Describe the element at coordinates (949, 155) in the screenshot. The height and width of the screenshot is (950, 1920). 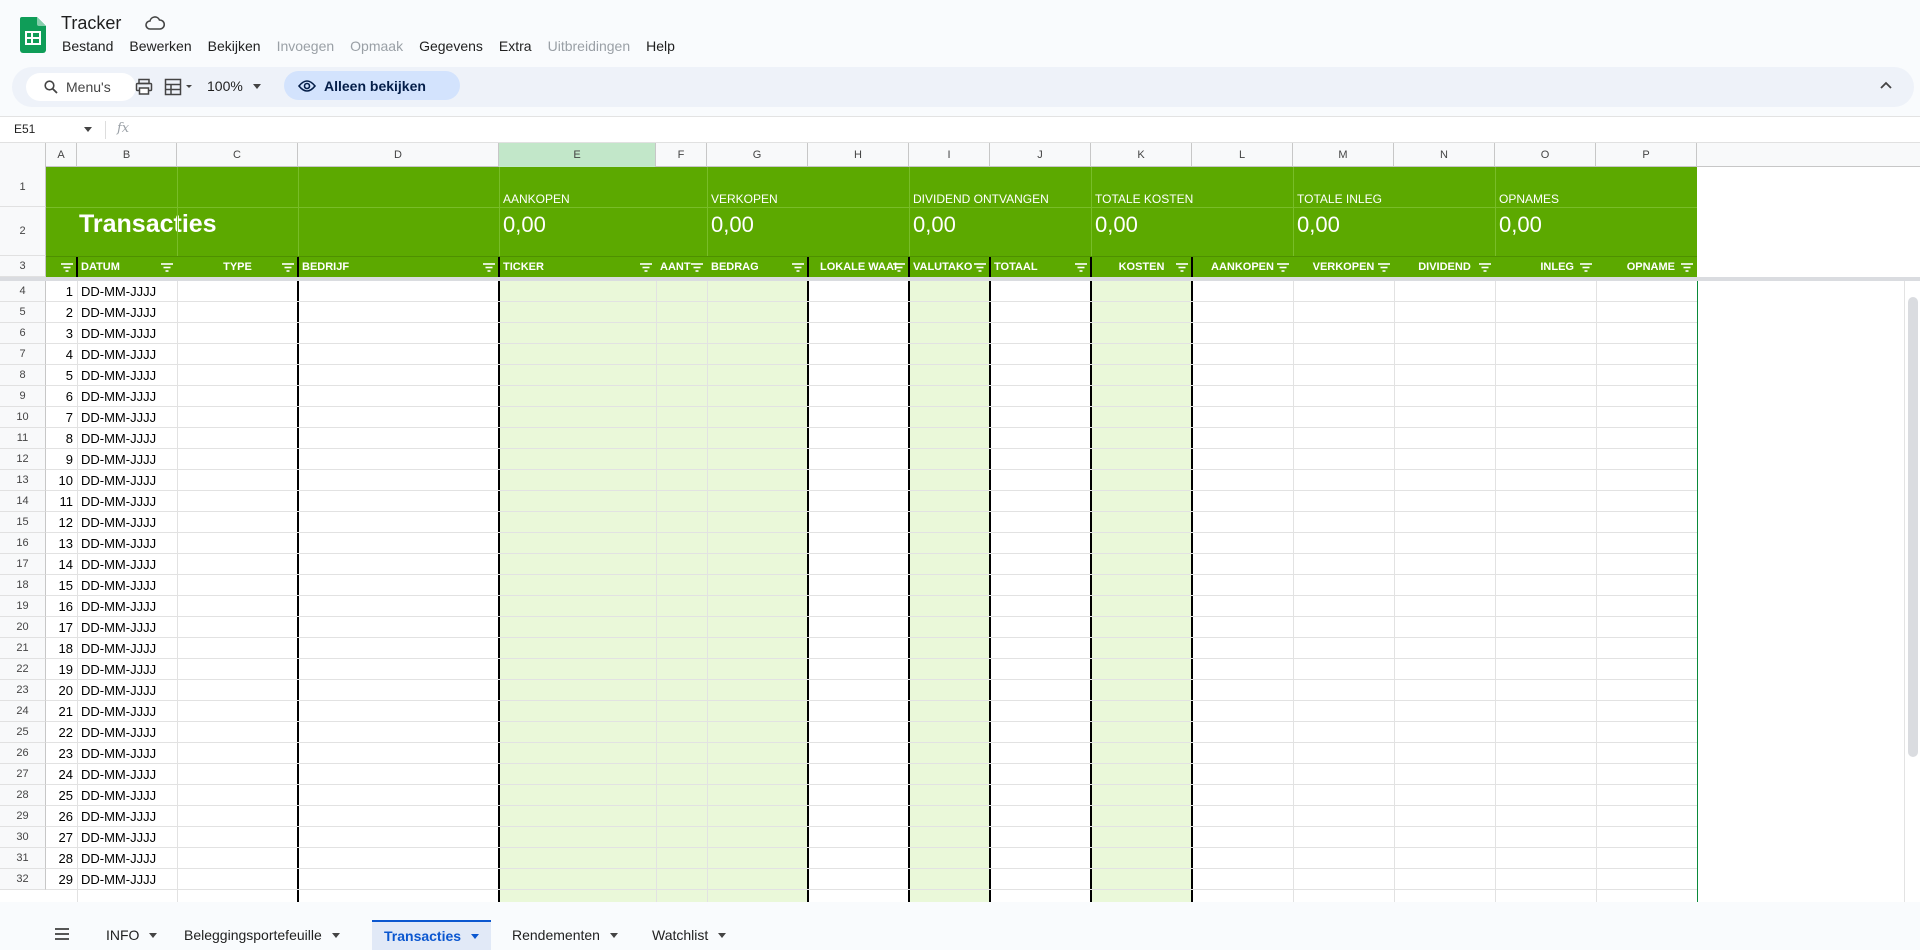
I see `column-header-i: I` at that location.